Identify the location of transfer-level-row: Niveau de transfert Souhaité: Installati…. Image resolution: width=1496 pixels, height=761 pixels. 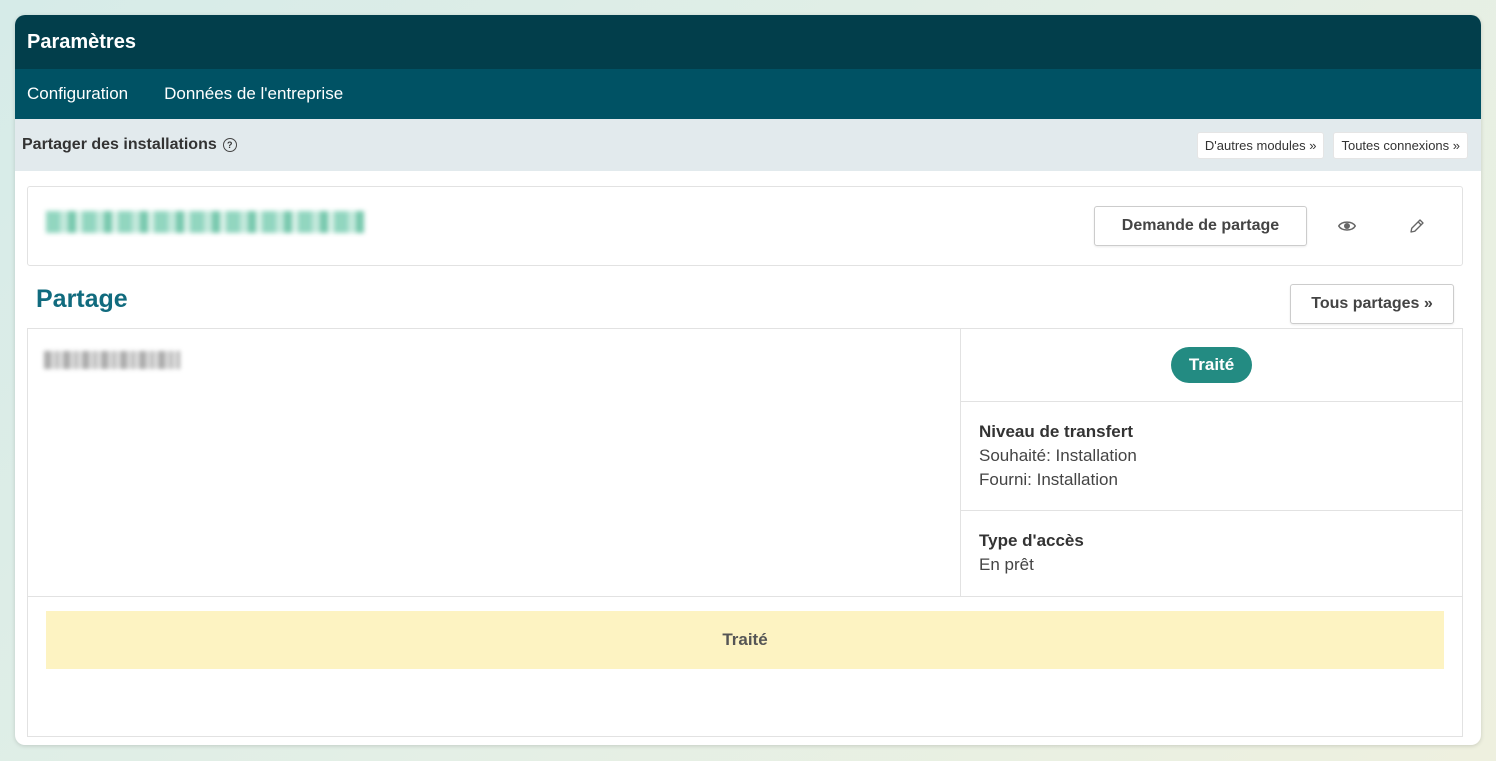
(1211, 456).